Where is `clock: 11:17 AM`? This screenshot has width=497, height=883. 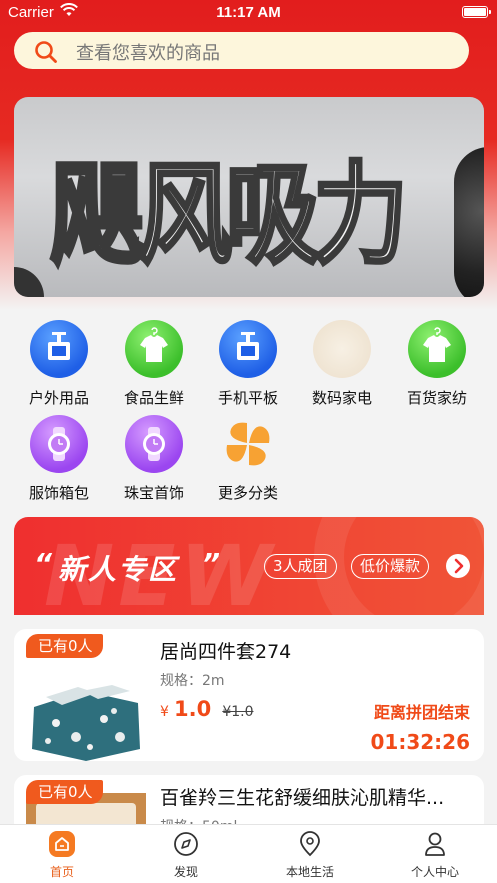 clock: 11:17 AM is located at coordinates (248, 12).